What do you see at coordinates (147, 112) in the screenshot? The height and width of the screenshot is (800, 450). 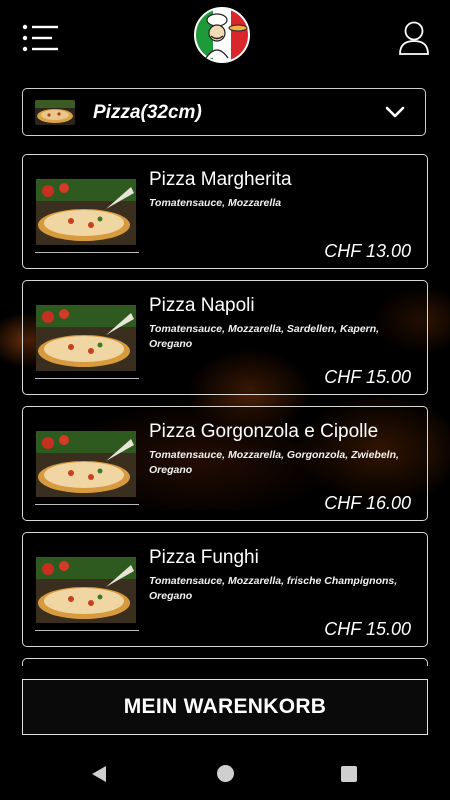 I see `category-label: Pizza(32cm)` at bounding box center [147, 112].